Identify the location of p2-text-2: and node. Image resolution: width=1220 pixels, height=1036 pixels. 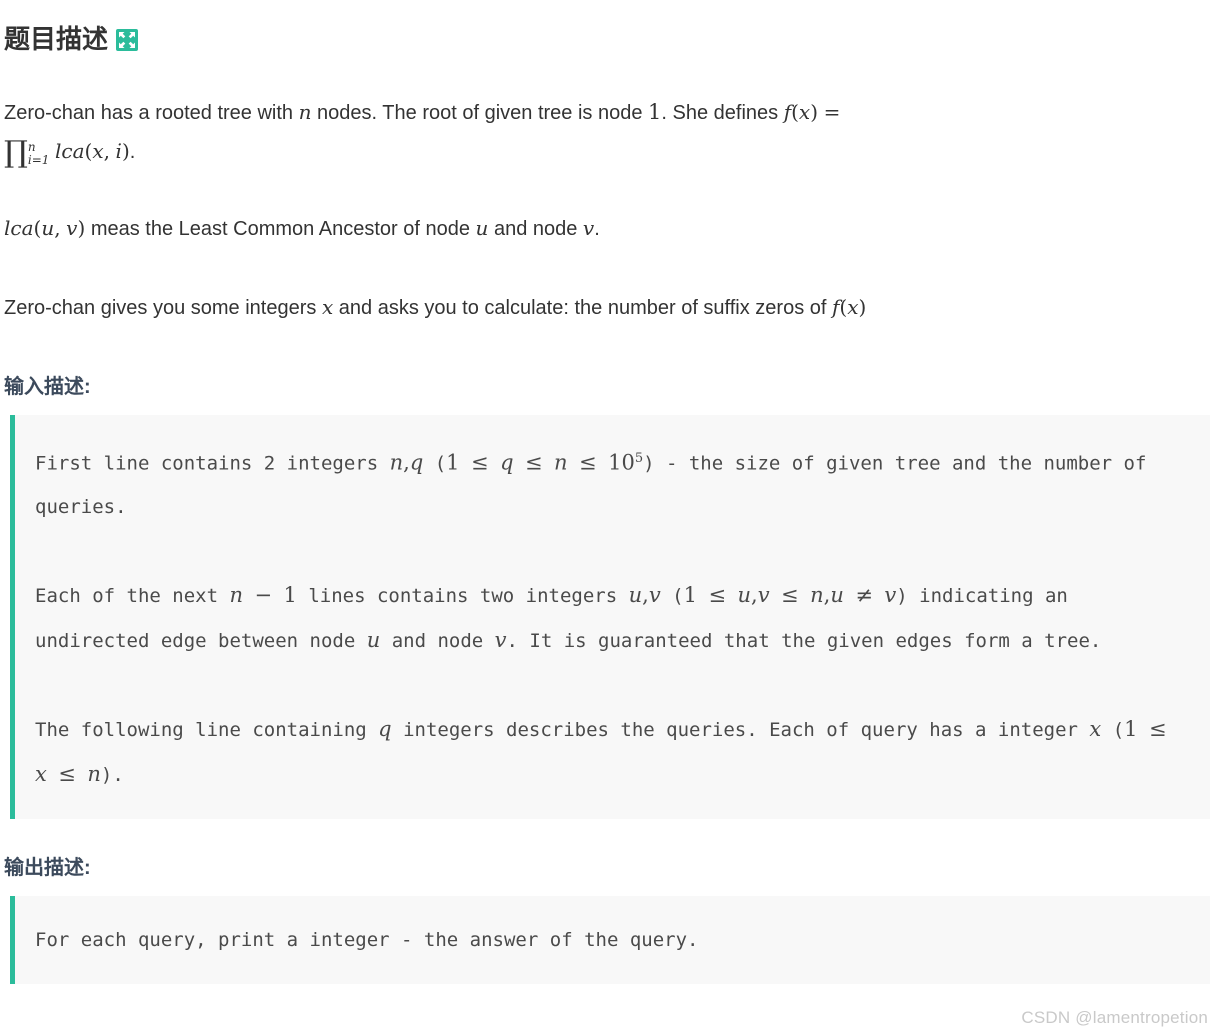
(535, 229).